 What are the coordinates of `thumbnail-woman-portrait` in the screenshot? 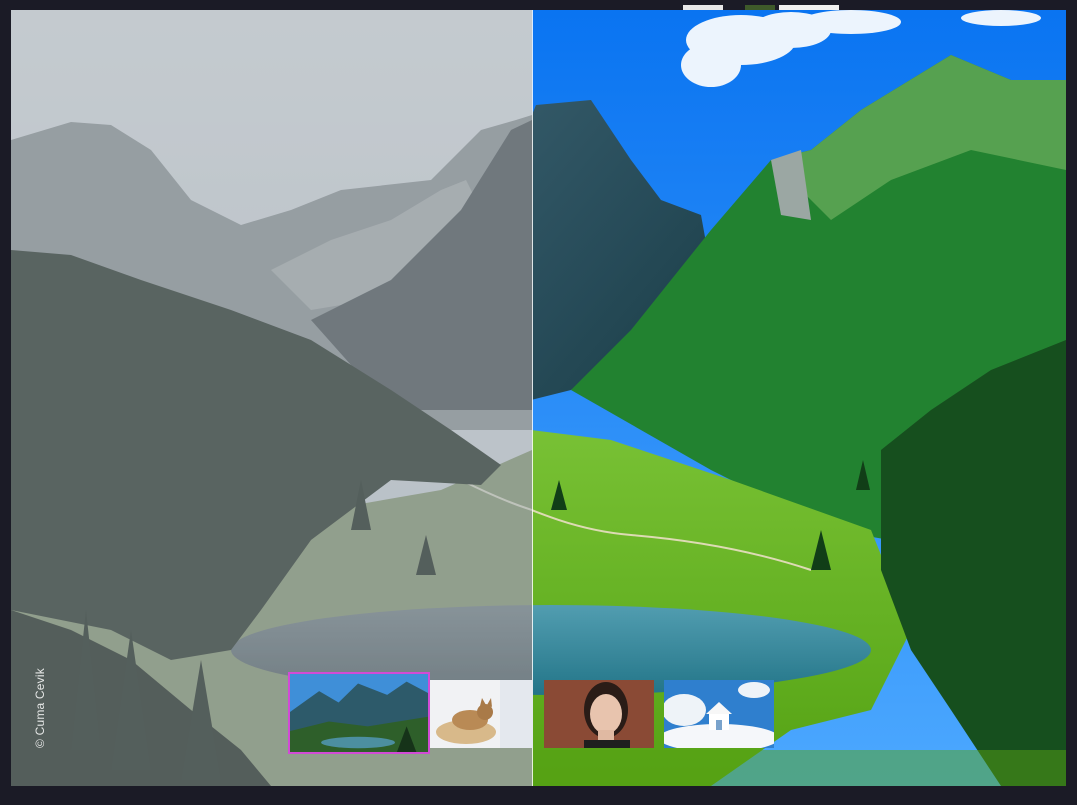 It's located at (599, 714).